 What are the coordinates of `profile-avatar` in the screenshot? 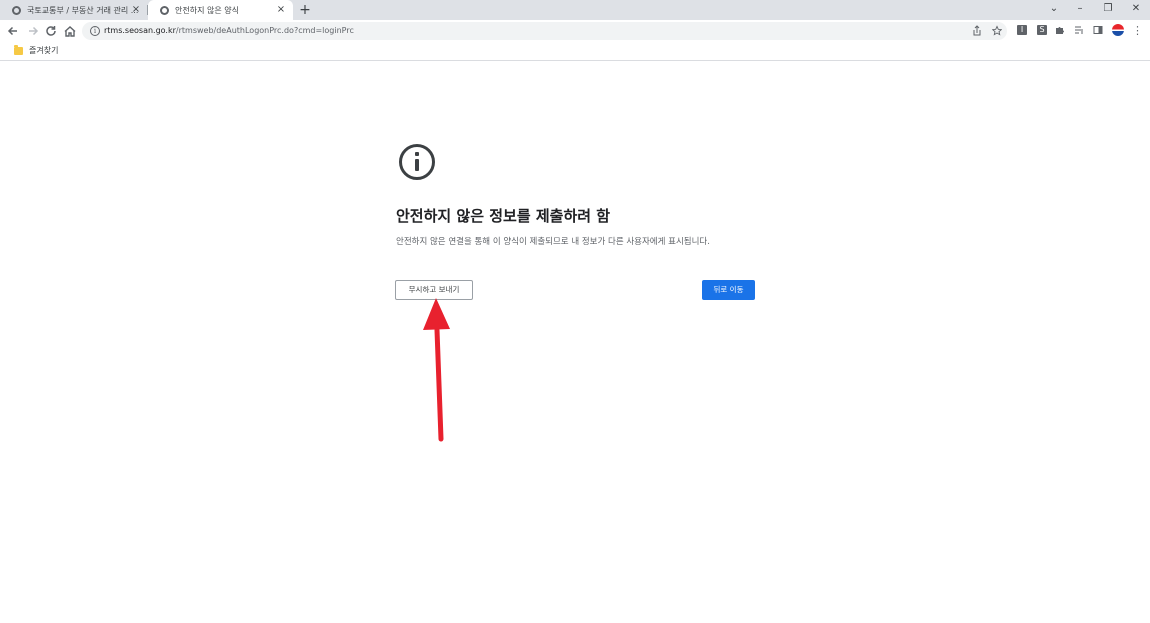 It's located at (1118, 30).